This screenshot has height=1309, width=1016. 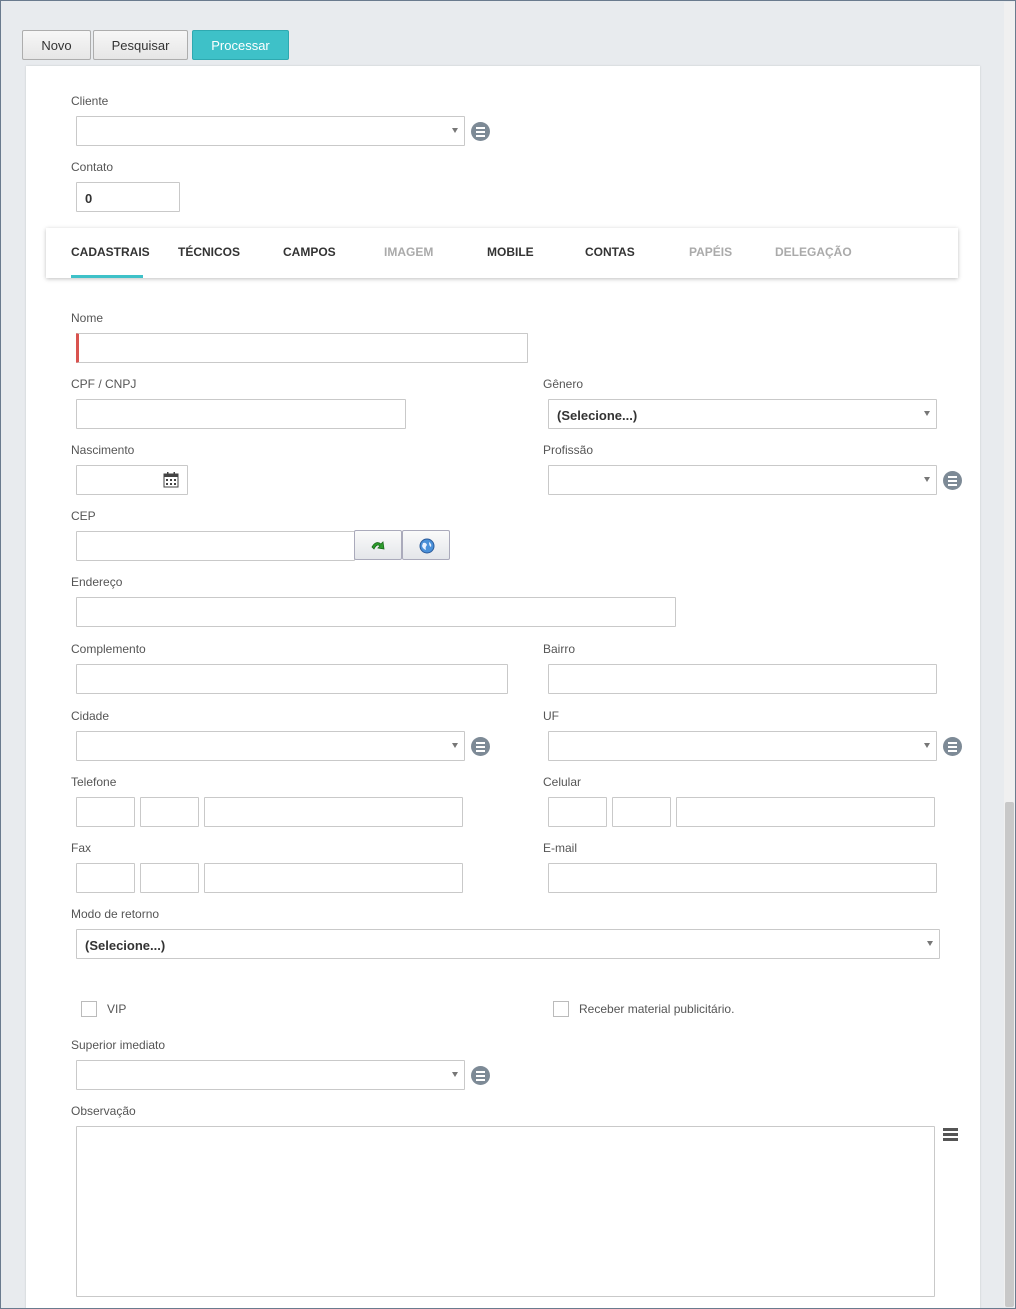 I want to click on fax-label: Fax, so click(x=81, y=848).